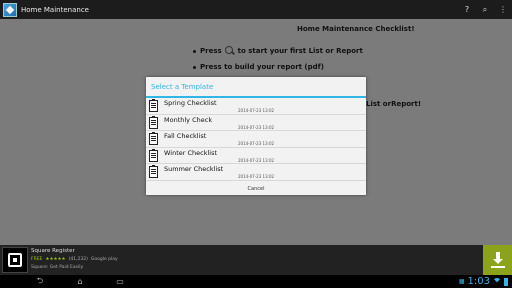  I want to click on page-heading: Home Maintenance Checklist!, so click(356, 29).